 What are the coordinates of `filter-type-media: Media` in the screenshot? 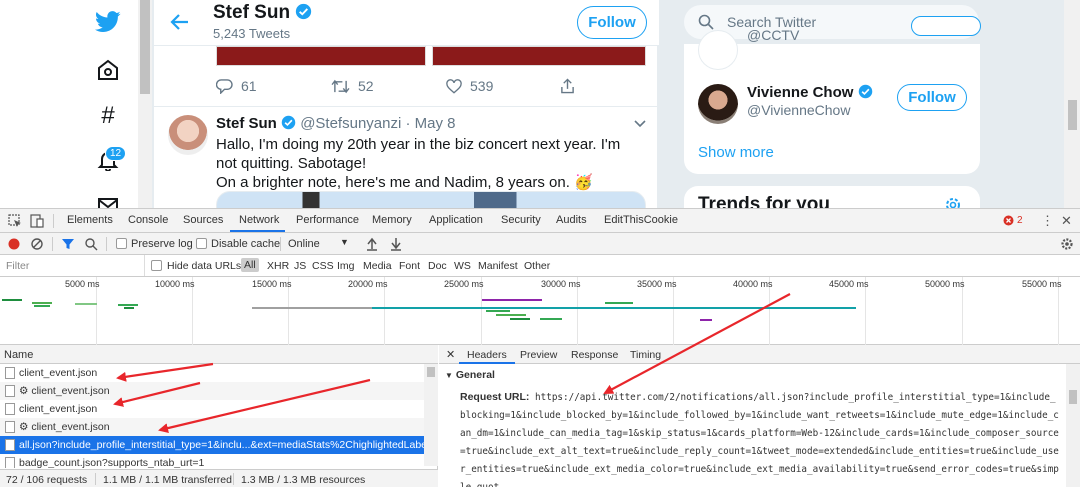 It's located at (377, 266).